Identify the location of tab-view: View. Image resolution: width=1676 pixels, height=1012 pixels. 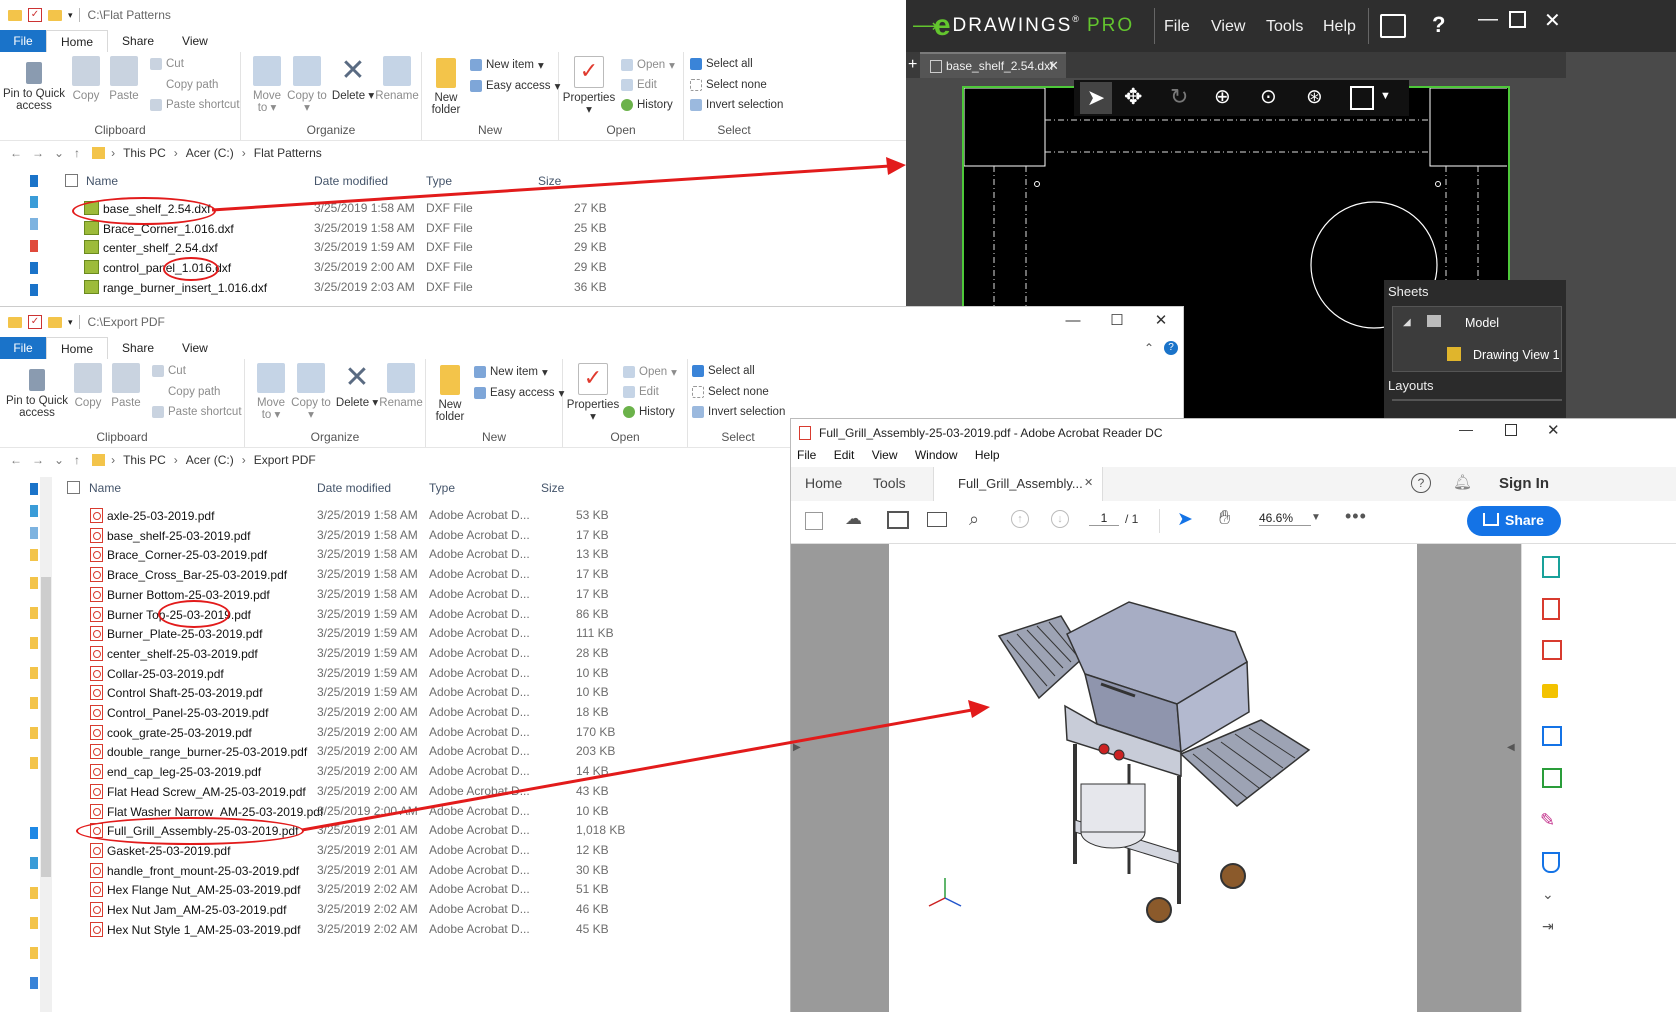
(195, 348).